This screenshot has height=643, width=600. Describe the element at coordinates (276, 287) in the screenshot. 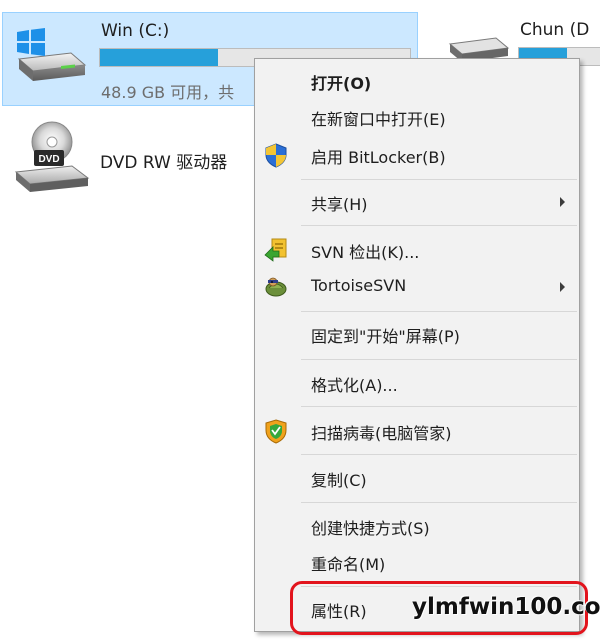

I see `tortoise-icon` at that location.